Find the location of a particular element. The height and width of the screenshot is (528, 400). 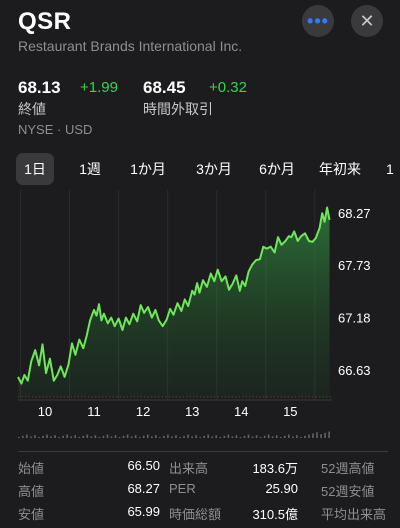

x-tick-label: 11 is located at coordinates (94, 411).